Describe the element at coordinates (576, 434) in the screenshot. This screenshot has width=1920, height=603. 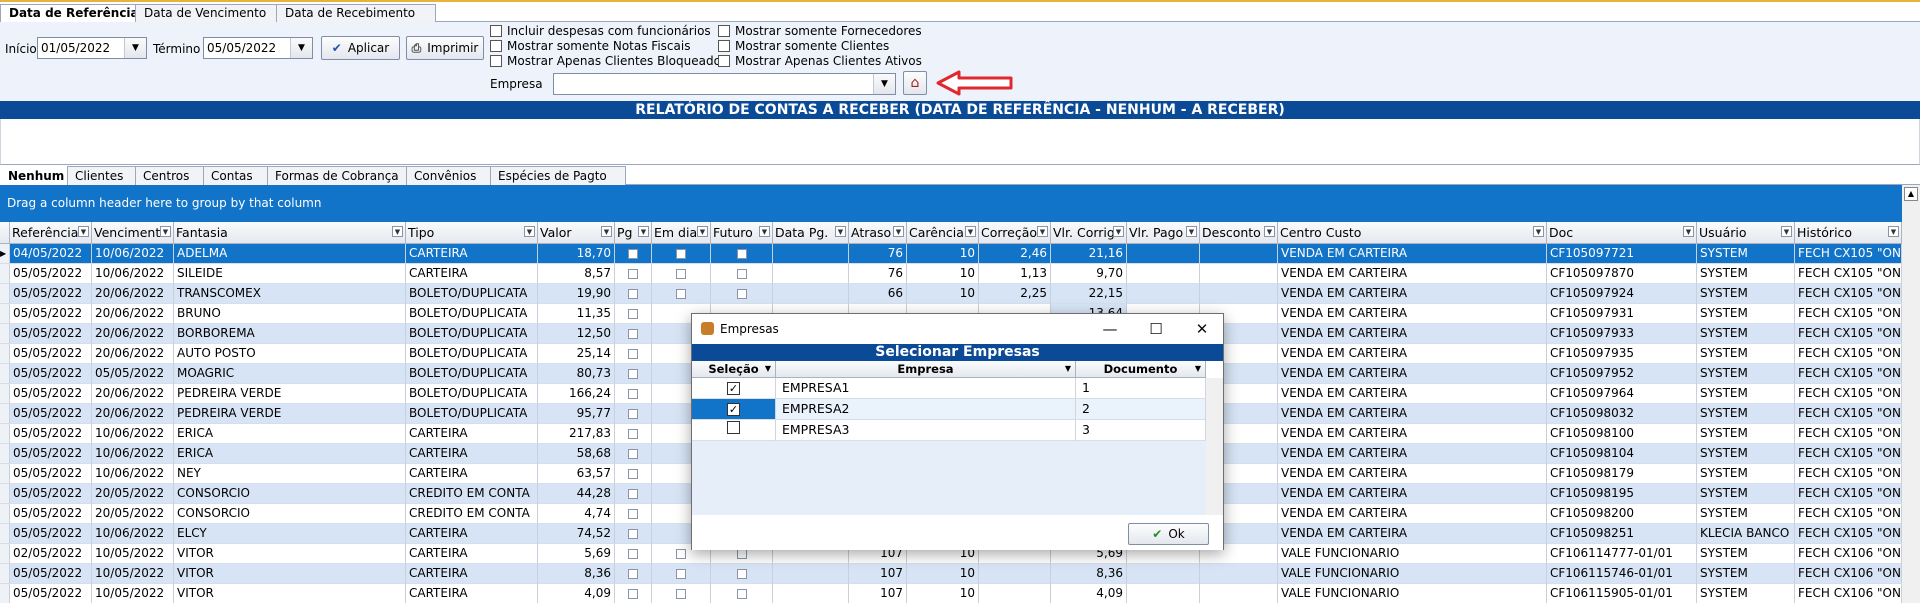
I see `cell-valor: 217,83` at that location.